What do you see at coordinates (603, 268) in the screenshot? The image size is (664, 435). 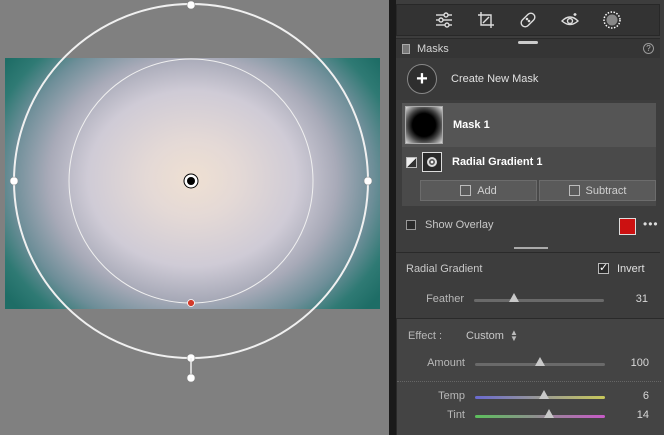 I see `invert-checkbox: ✓` at bounding box center [603, 268].